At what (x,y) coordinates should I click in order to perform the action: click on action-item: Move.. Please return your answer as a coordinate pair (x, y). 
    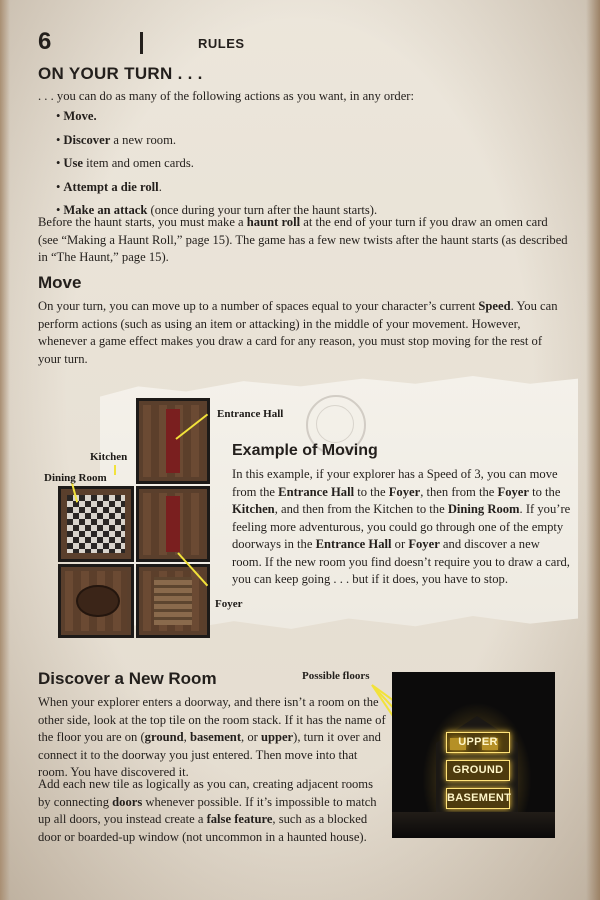
    Looking at the image, I should click on (316, 120).